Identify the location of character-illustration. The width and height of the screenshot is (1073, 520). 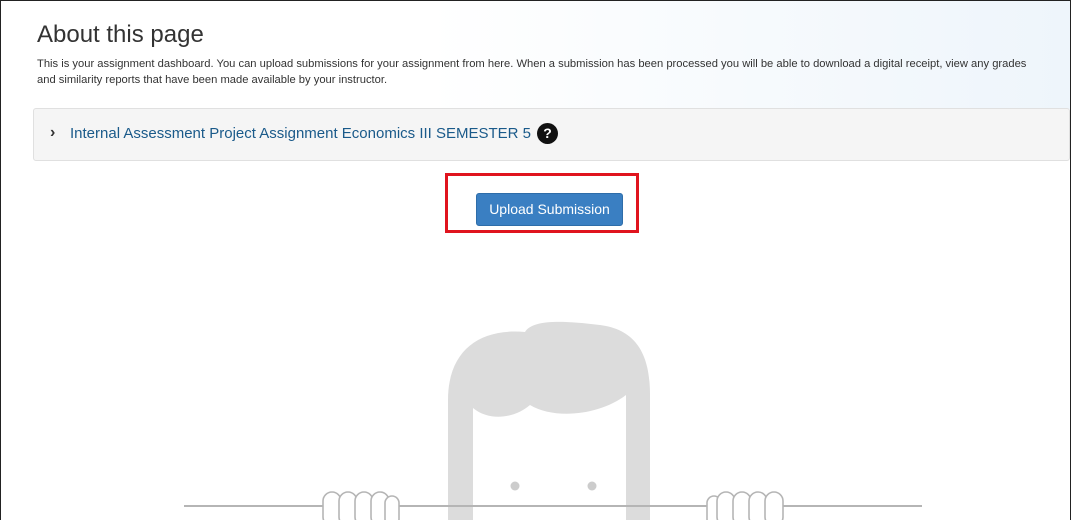
(549, 420).